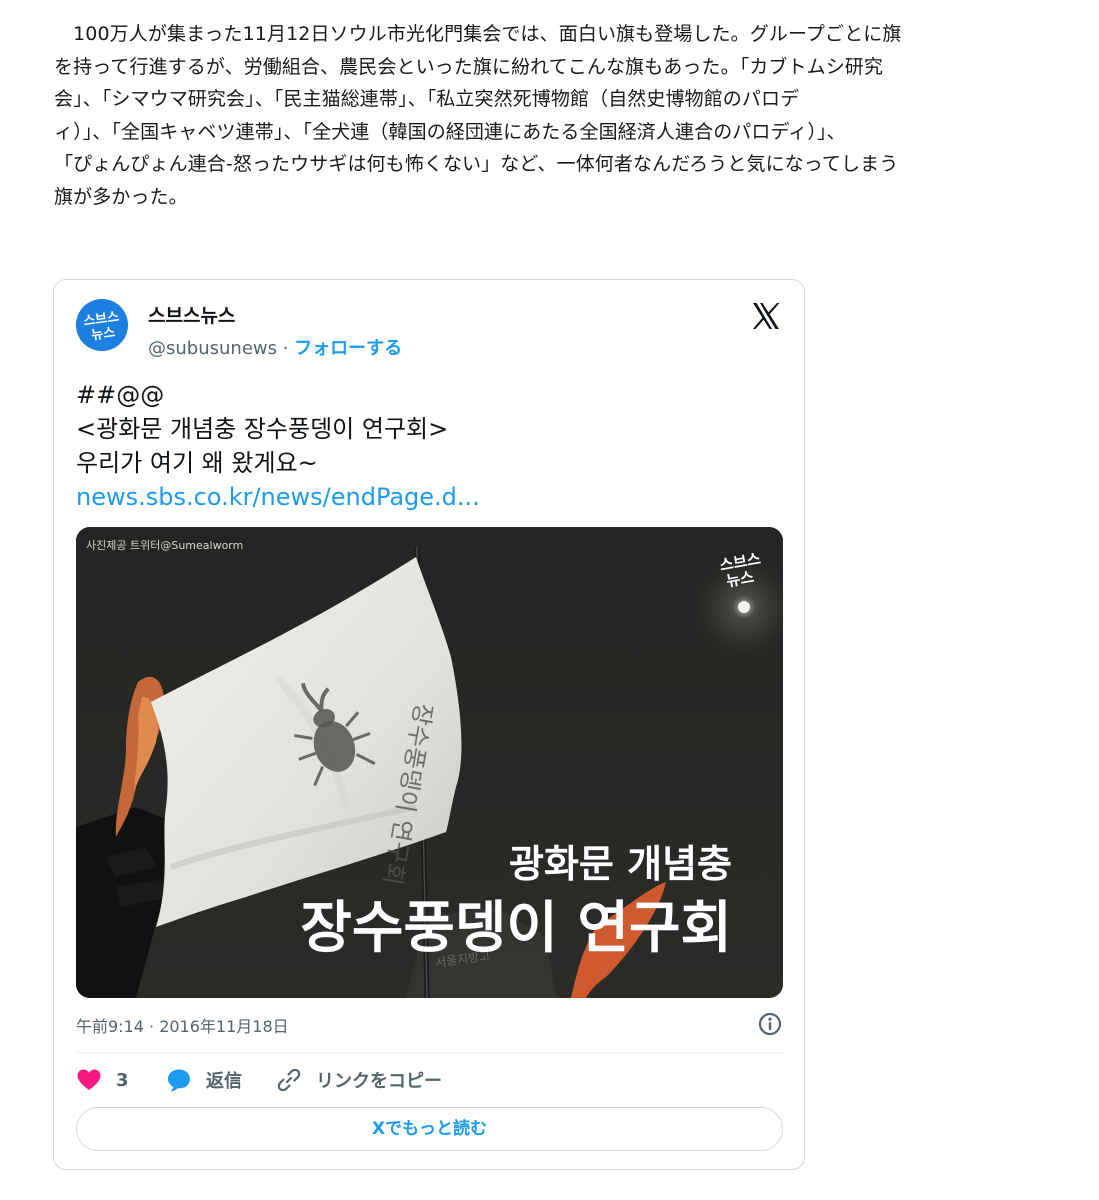  What do you see at coordinates (122, 1080) in the screenshot?
I see `like-count: 3` at bounding box center [122, 1080].